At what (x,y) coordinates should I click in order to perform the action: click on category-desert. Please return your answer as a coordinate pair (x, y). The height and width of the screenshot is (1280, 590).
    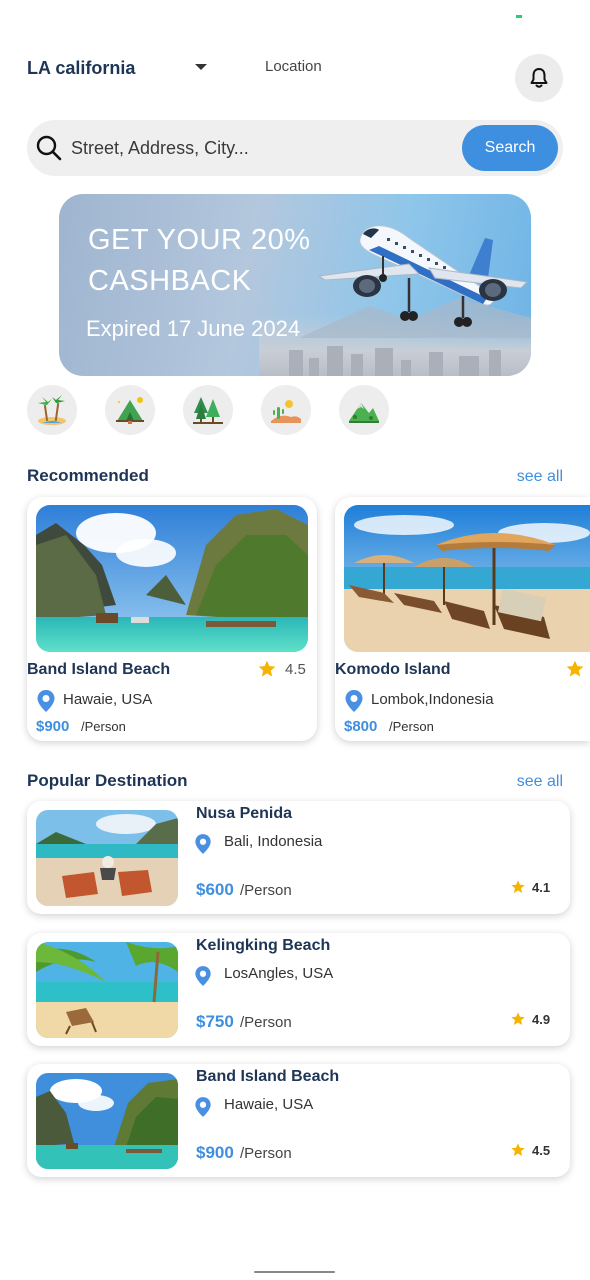
    Looking at the image, I should click on (286, 410).